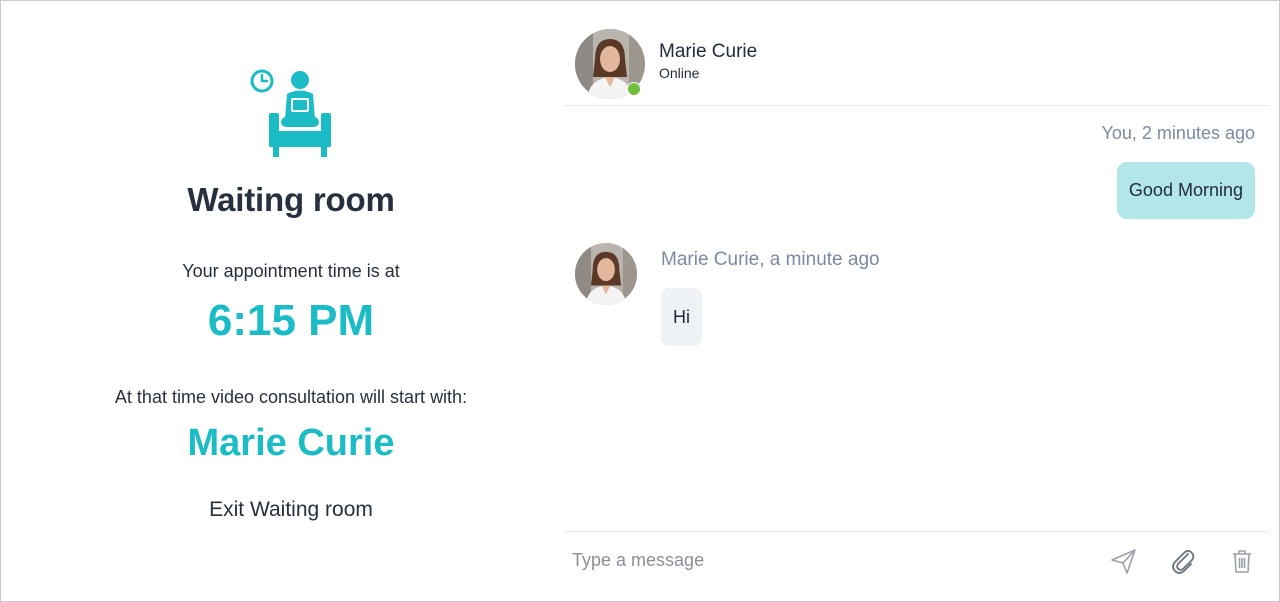 The image size is (1280, 602). I want to click on waiting-room-title: Waiting room, so click(291, 199).